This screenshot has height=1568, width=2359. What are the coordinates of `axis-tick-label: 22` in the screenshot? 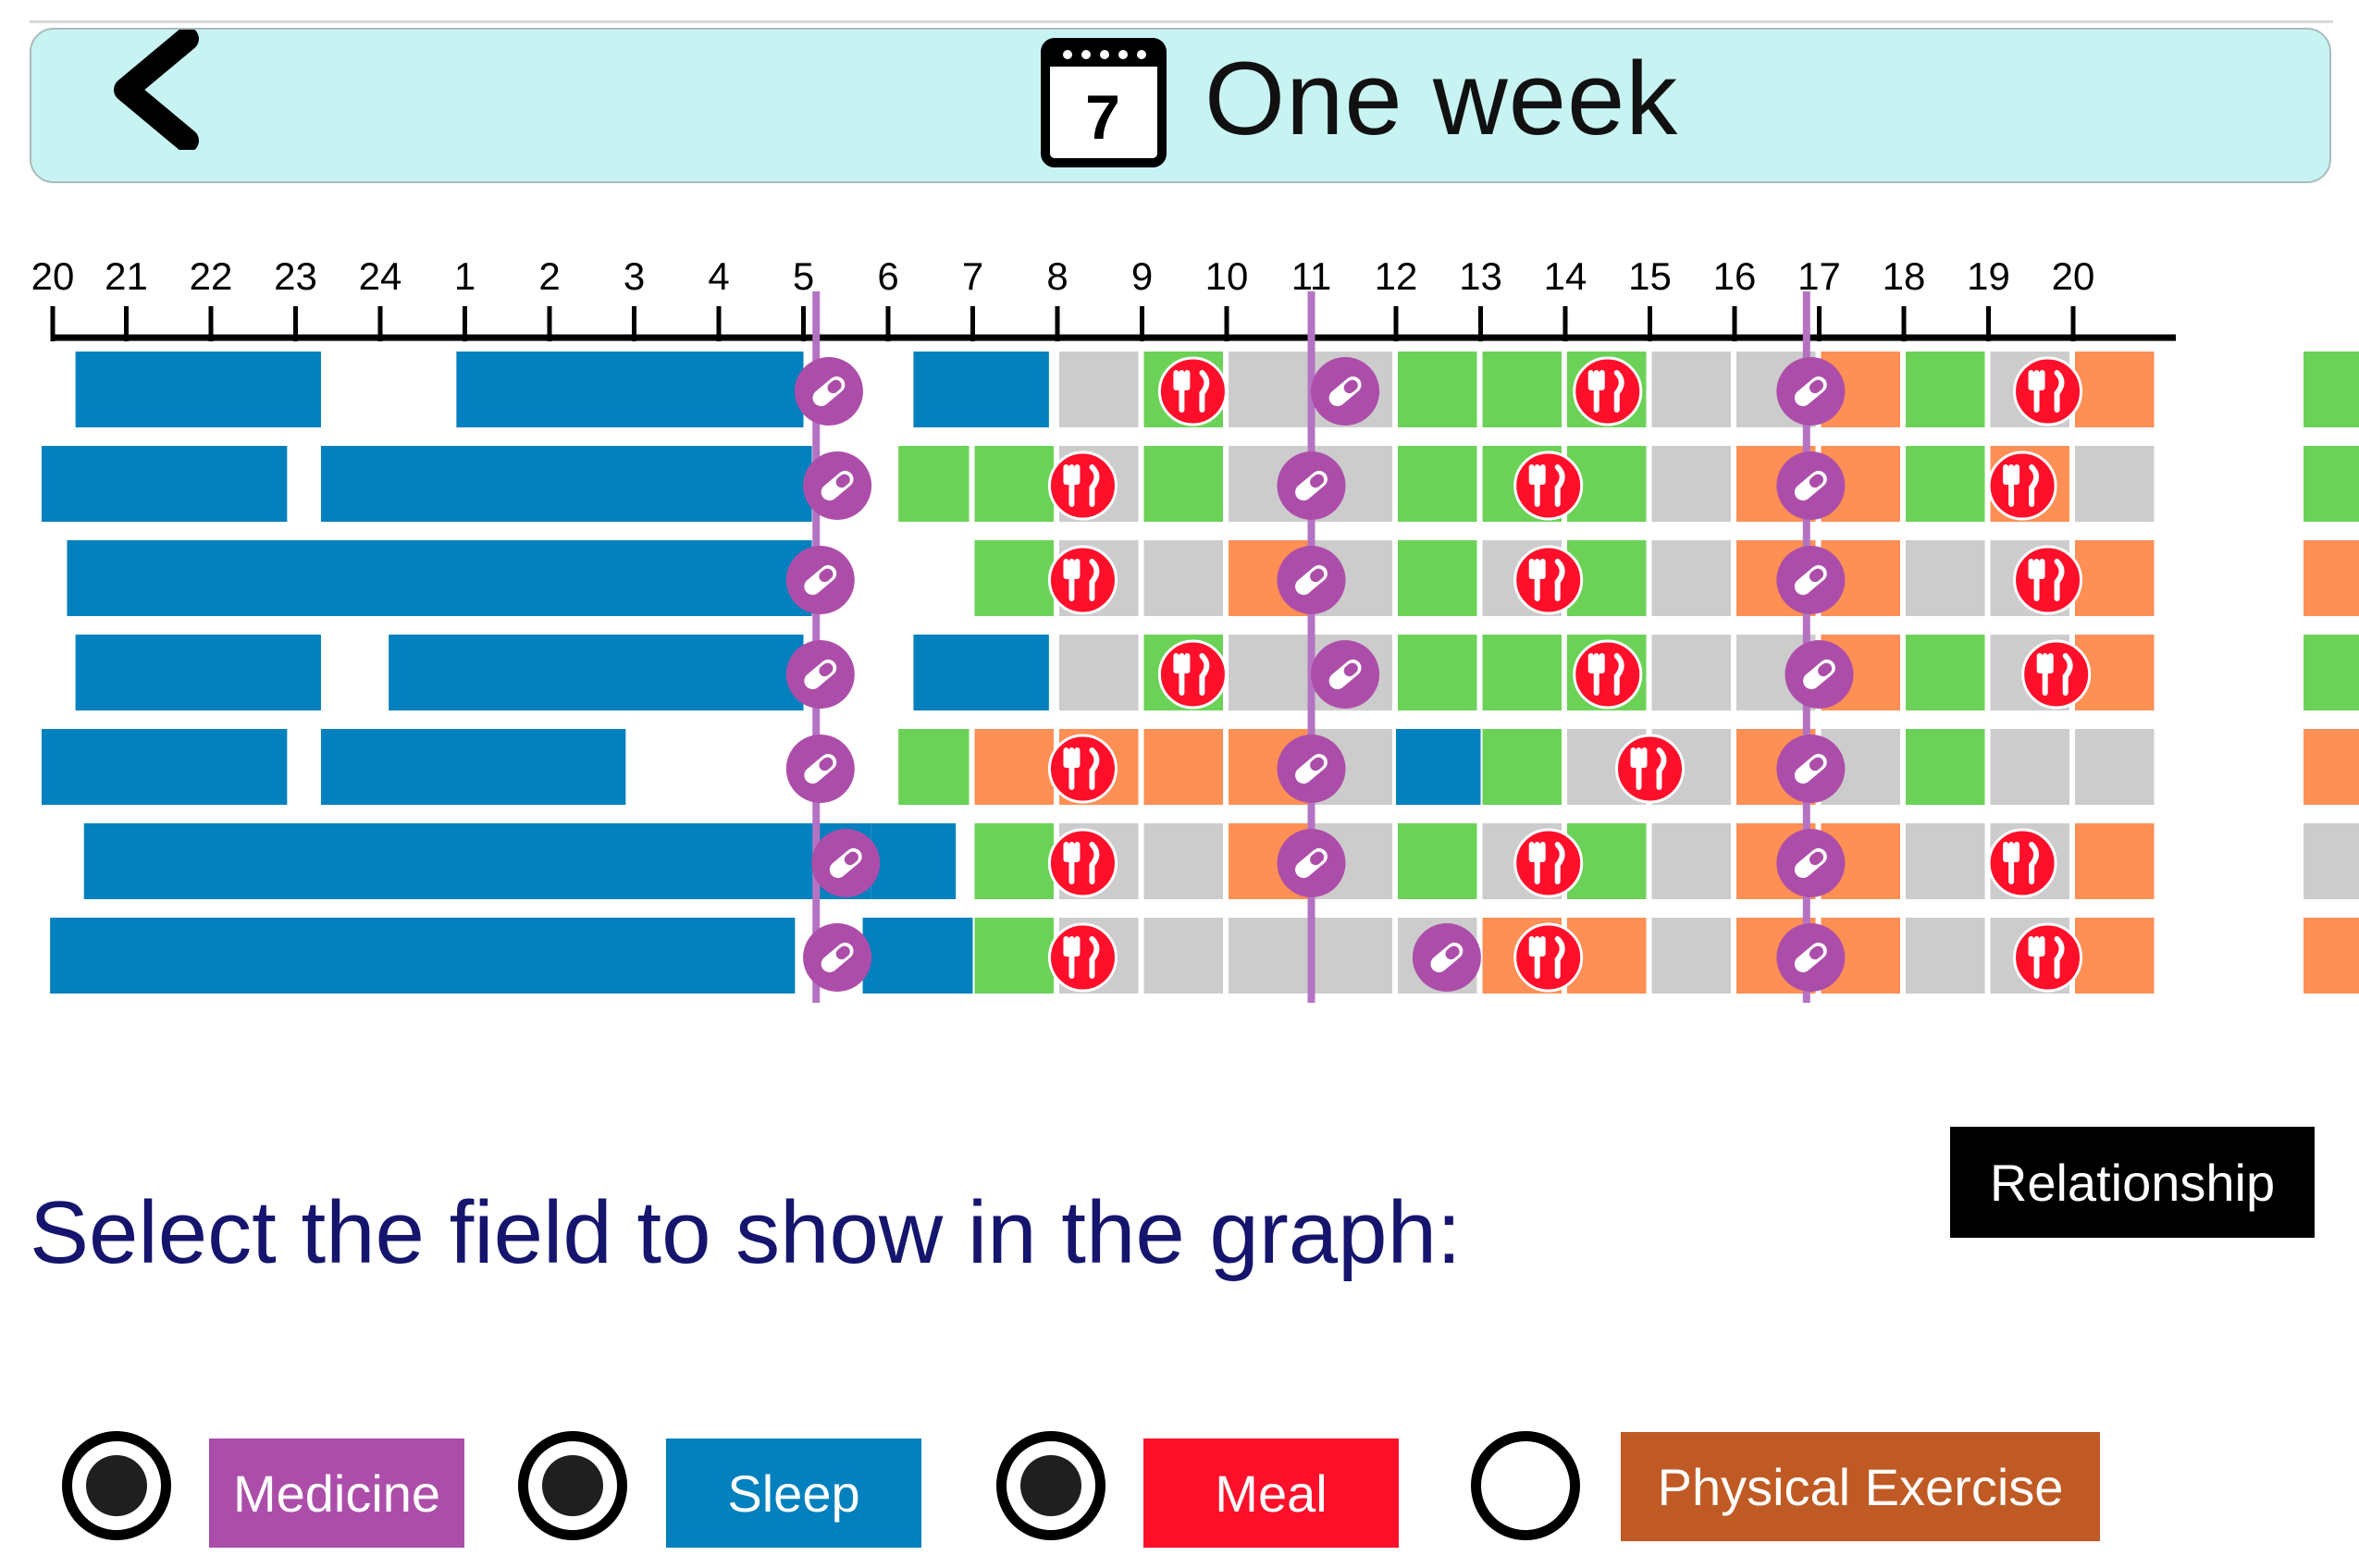 It's located at (211, 276).